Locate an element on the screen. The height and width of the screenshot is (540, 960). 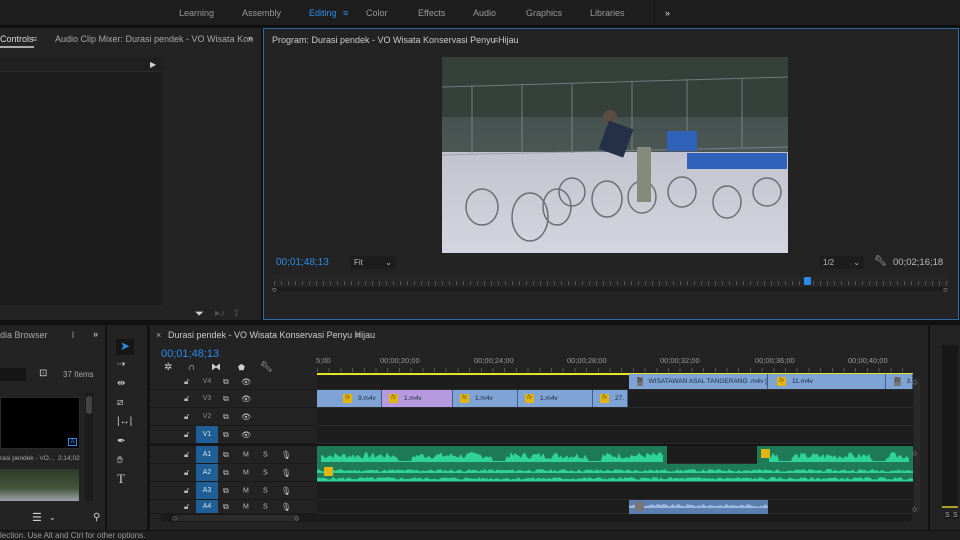
hand-tool-icon: ✋︎ is located at coordinates (120, 461).